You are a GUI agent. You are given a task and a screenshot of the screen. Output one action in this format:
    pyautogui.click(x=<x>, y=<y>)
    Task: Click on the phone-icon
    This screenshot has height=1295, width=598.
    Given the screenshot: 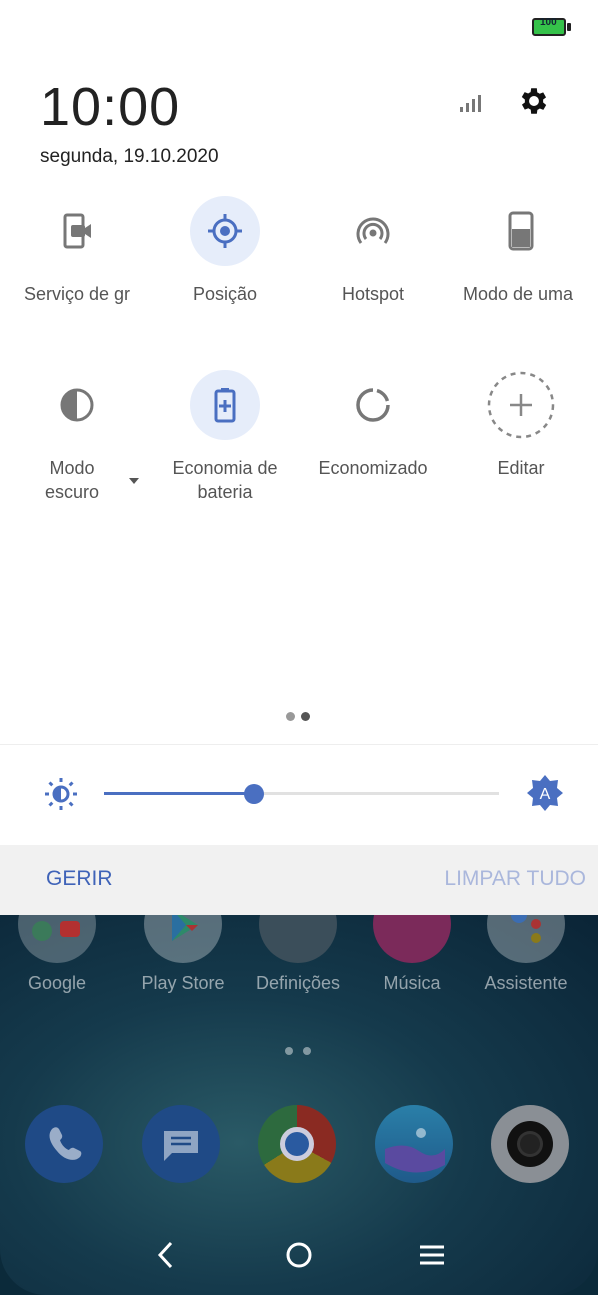 What is the action you would take?
    pyautogui.click(x=64, y=1144)
    